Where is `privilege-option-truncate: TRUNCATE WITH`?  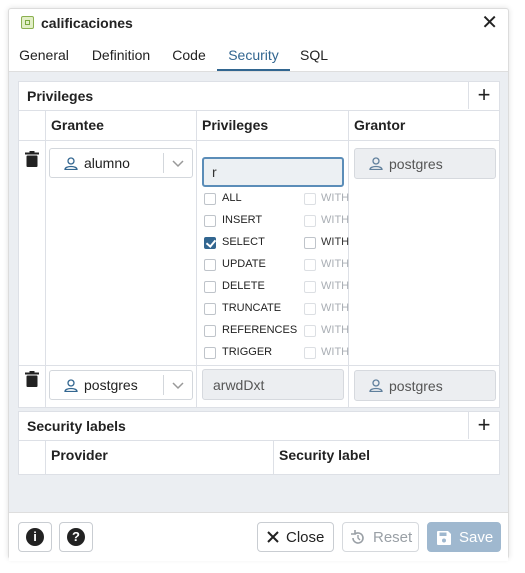 privilege-option-truncate: TRUNCATE WITH is located at coordinates (279, 310).